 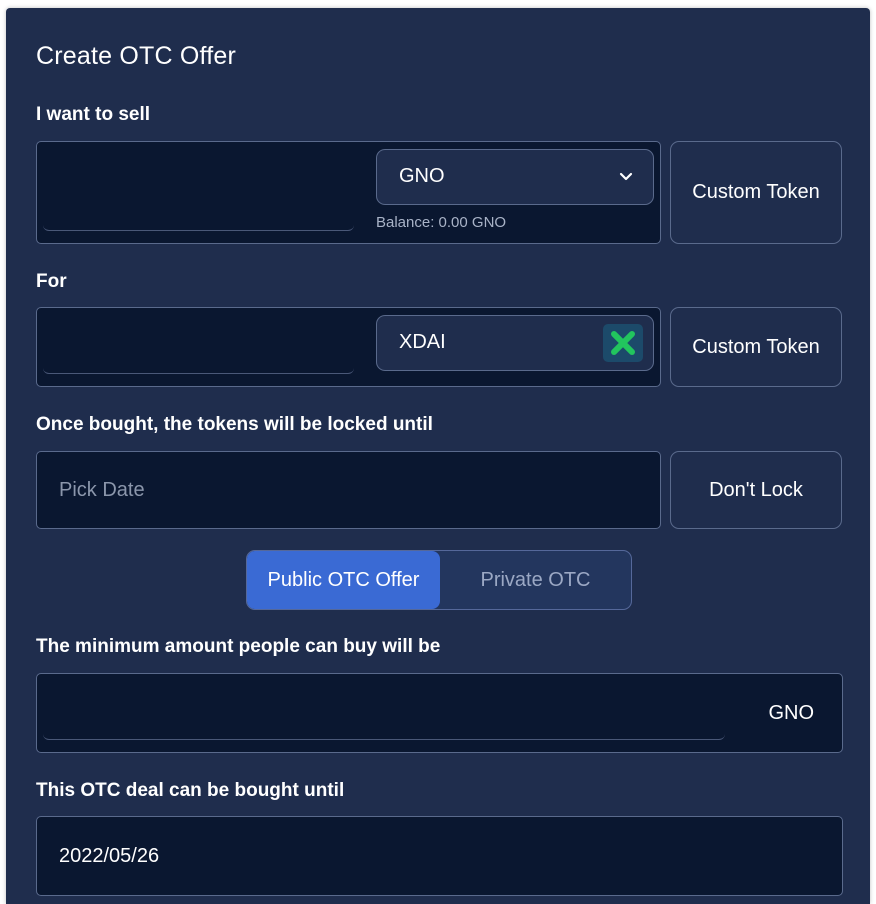 I want to click on for-token-select: XDAI, so click(x=515, y=343).